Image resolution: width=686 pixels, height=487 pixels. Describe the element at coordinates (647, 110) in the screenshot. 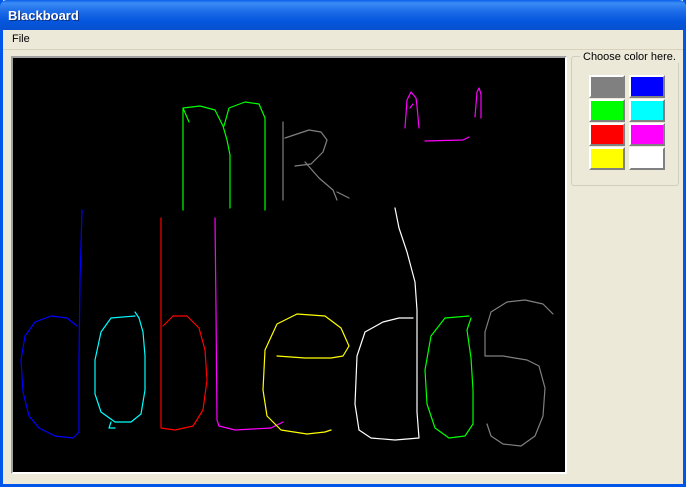

I see `swatch-cyan` at that location.